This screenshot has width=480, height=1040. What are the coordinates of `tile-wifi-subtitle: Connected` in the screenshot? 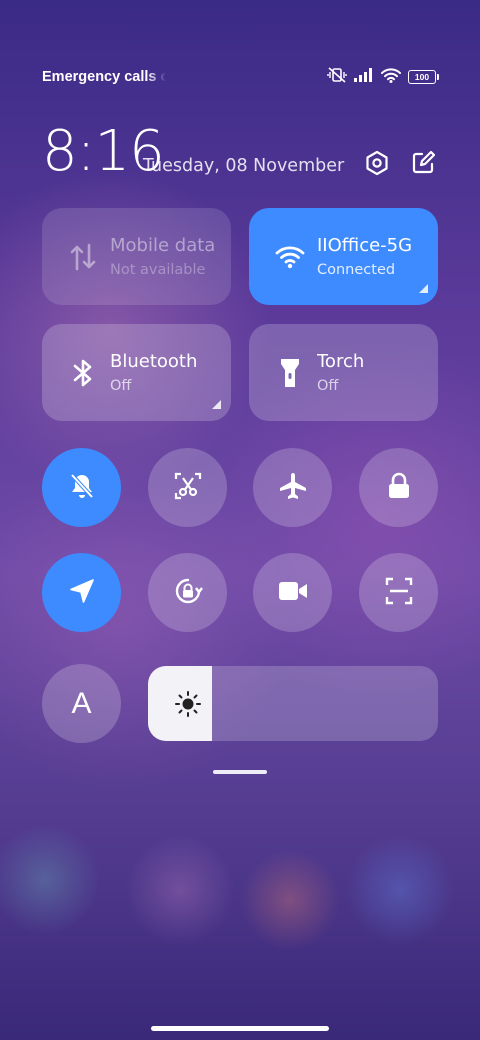 It's located at (356, 270).